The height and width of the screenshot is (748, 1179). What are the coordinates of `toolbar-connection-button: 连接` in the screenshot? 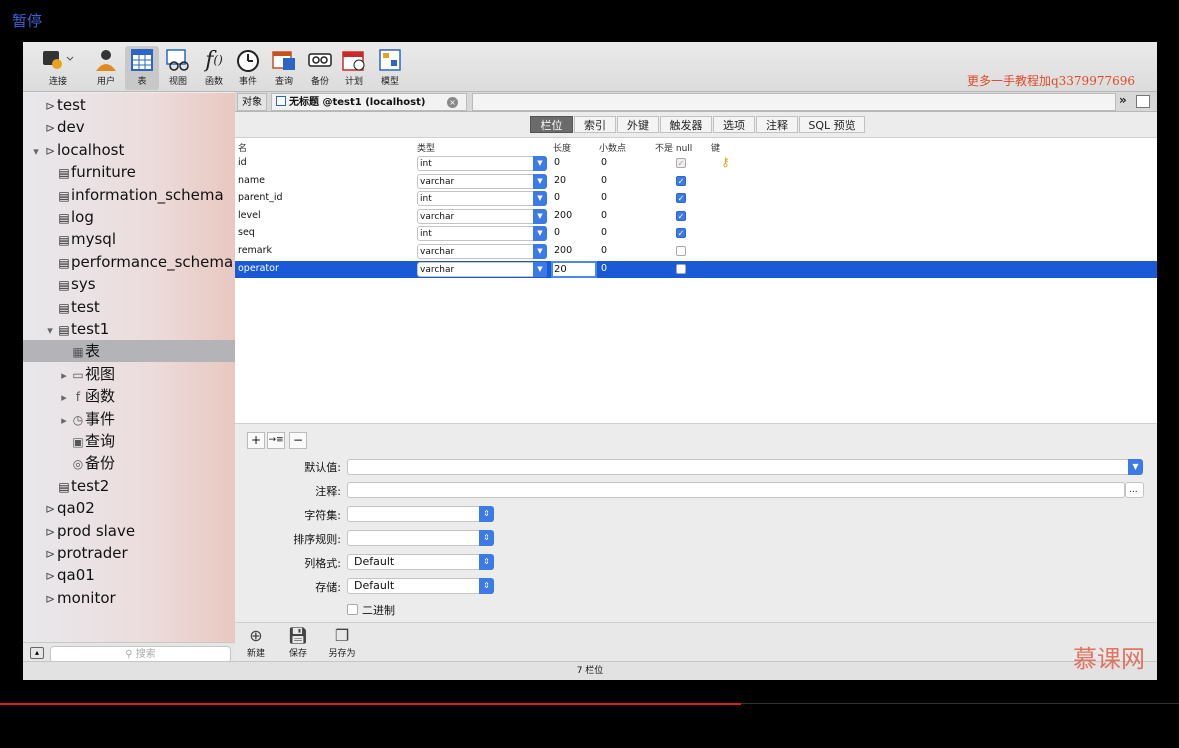 It's located at (58, 68).